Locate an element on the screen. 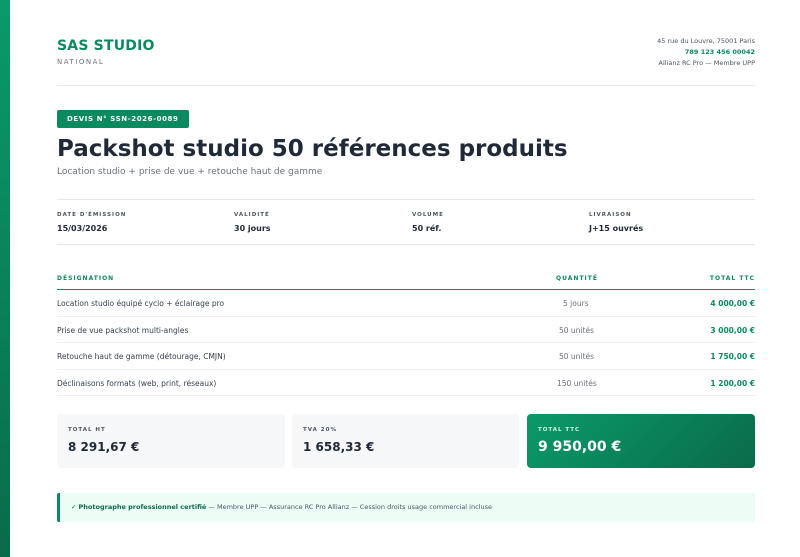 The image size is (800, 557). company-phone: 789 123 456 00042 is located at coordinates (719, 52).